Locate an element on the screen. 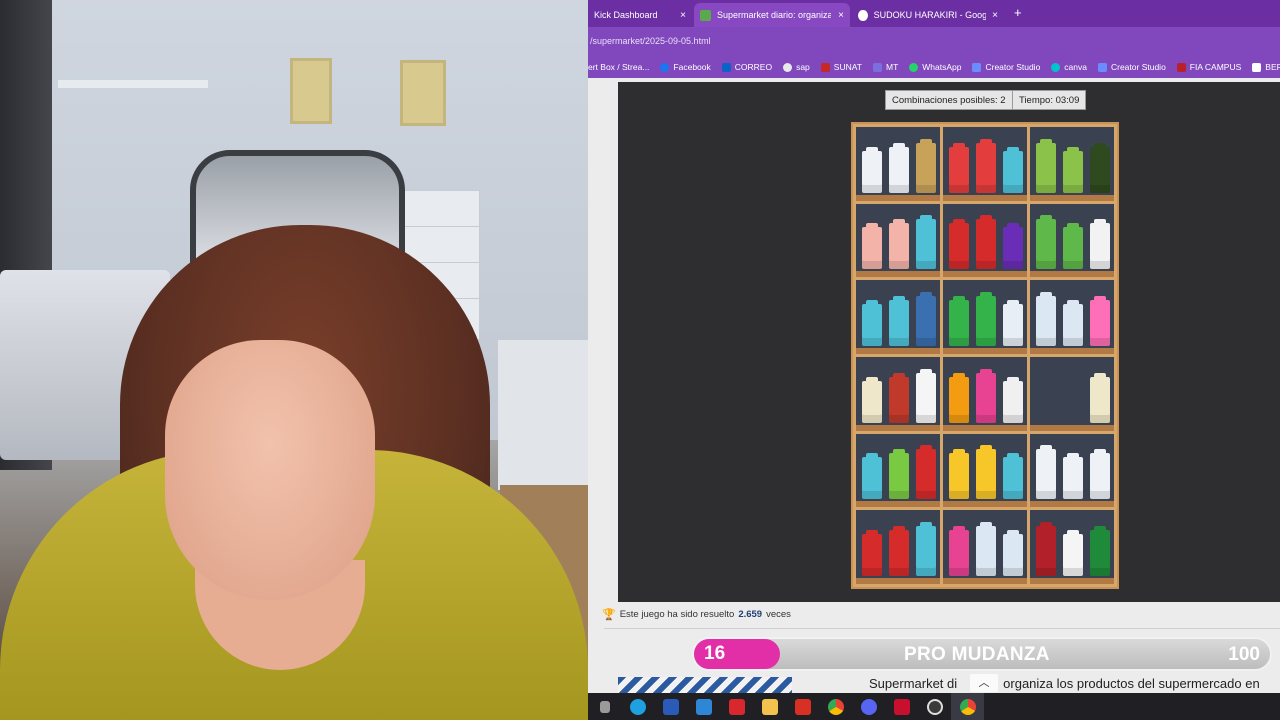 This screenshot has width=1280, height=720. bookmark-item: CORREO is located at coordinates (746, 67).